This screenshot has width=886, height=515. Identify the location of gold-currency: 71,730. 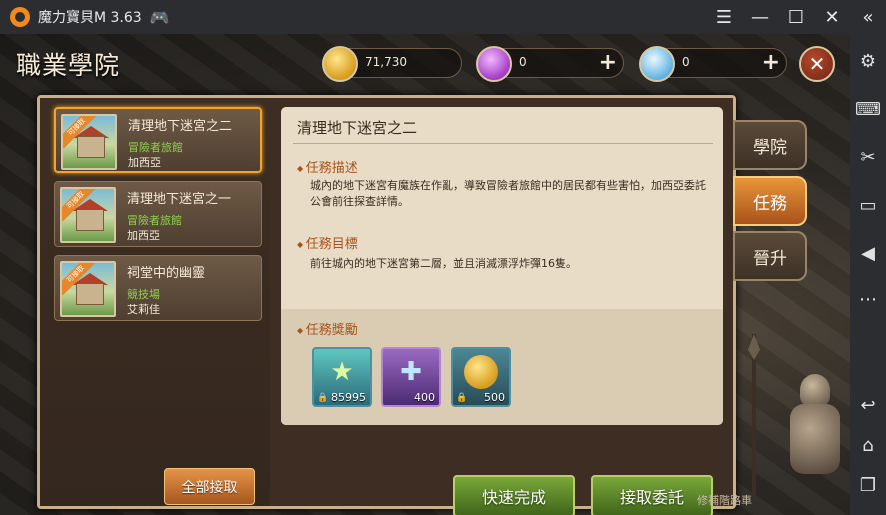
(392, 64).